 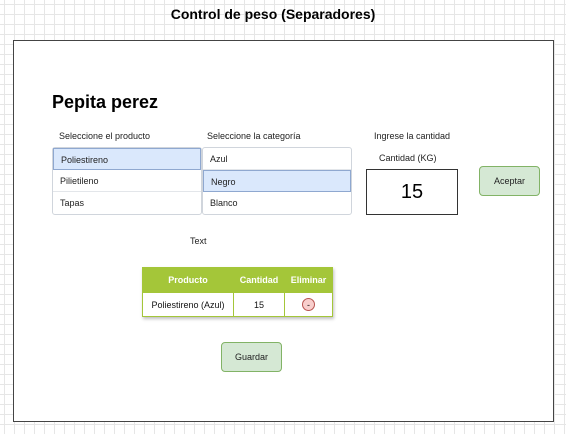 I want to click on cell-quantity: 15, so click(x=259, y=304).